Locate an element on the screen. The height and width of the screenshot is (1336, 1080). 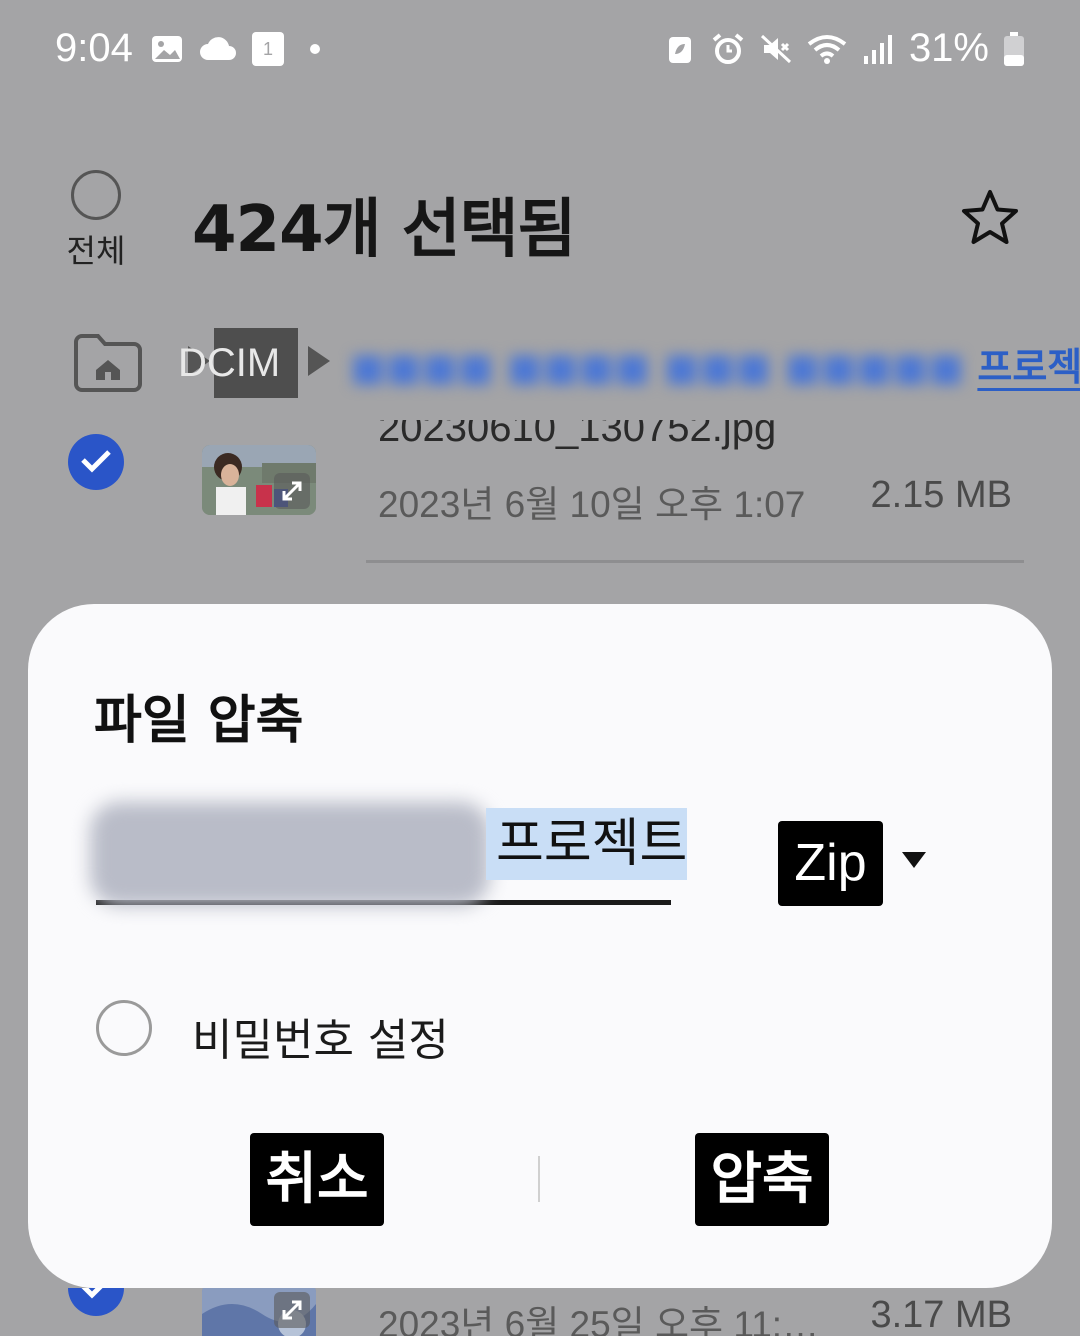
battery-percent: 31% is located at coordinates (948, 48).